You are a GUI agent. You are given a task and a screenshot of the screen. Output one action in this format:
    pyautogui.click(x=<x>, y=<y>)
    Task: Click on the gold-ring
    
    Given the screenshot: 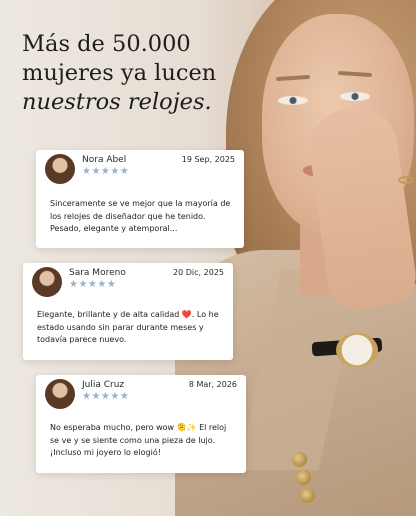 What is the action you would take?
    pyautogui.click(x=406, y=180)
    